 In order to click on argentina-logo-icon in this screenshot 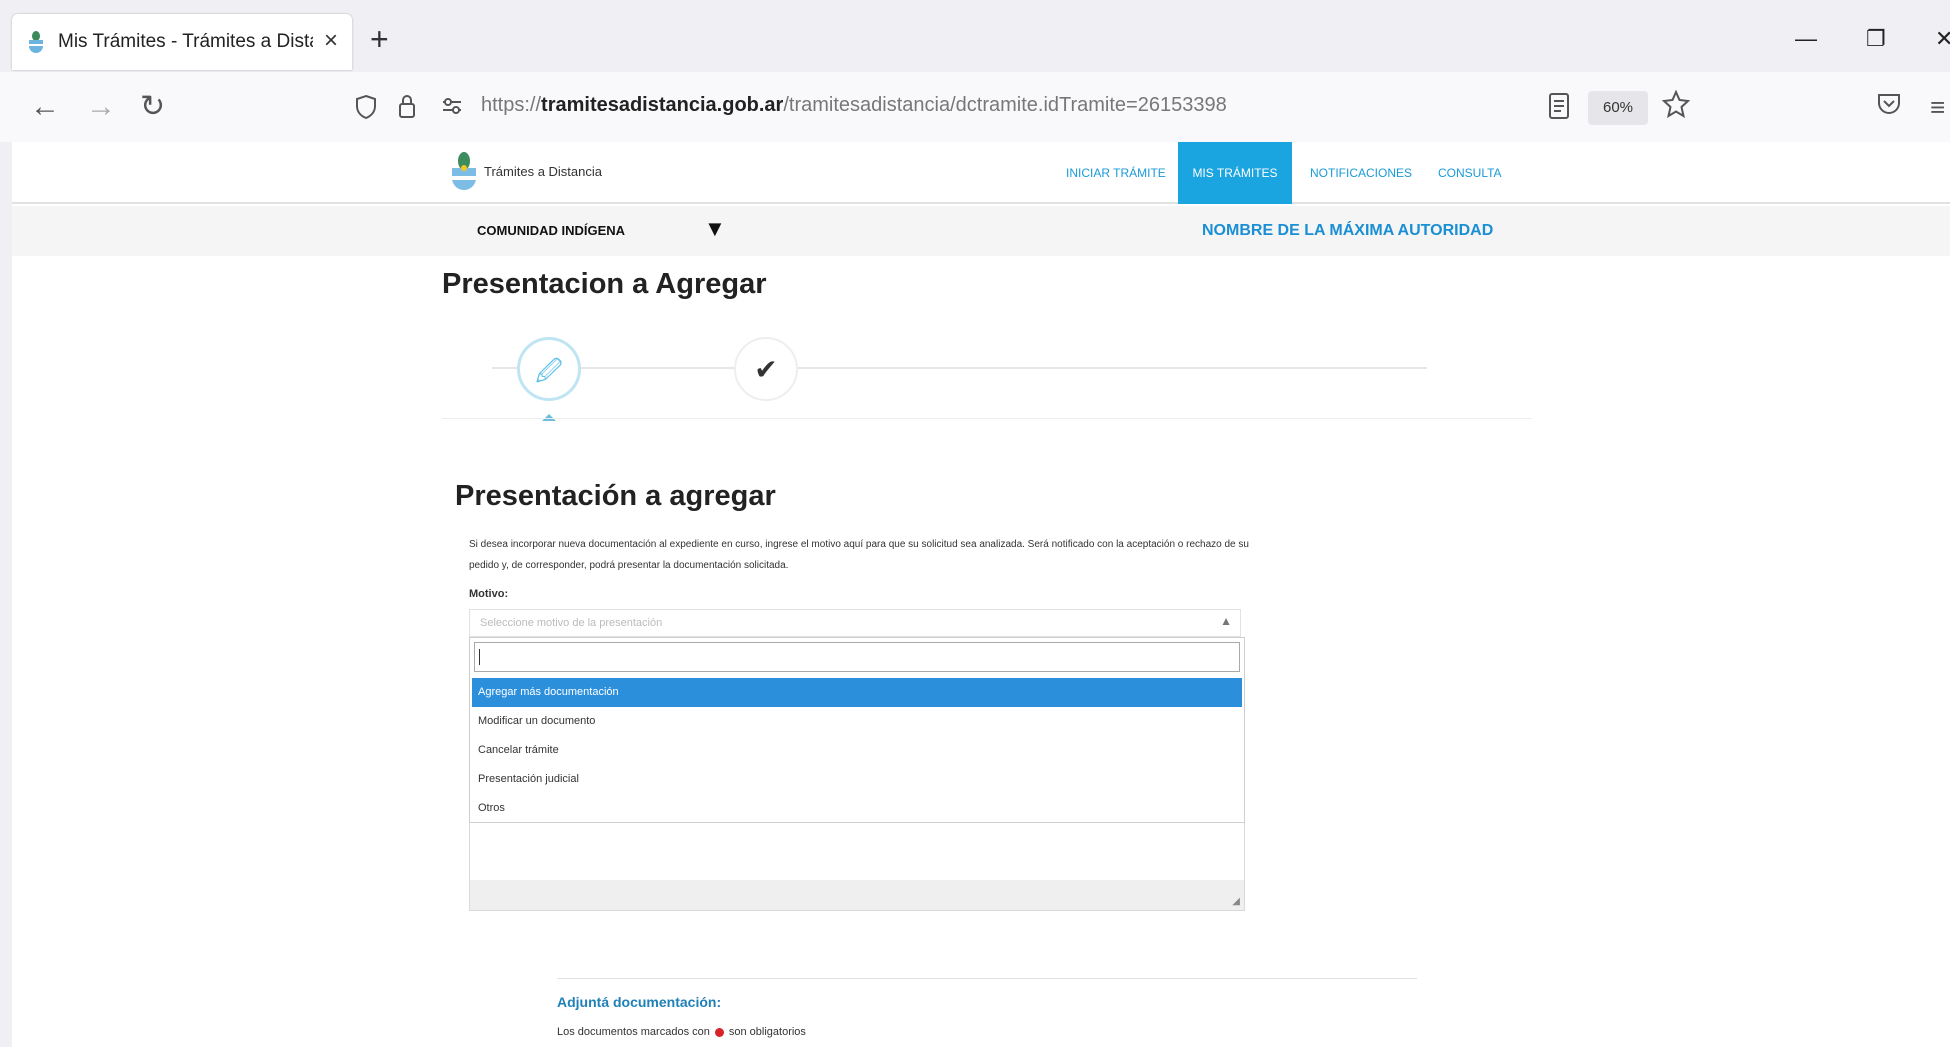, I will do `click(464, 171)`.